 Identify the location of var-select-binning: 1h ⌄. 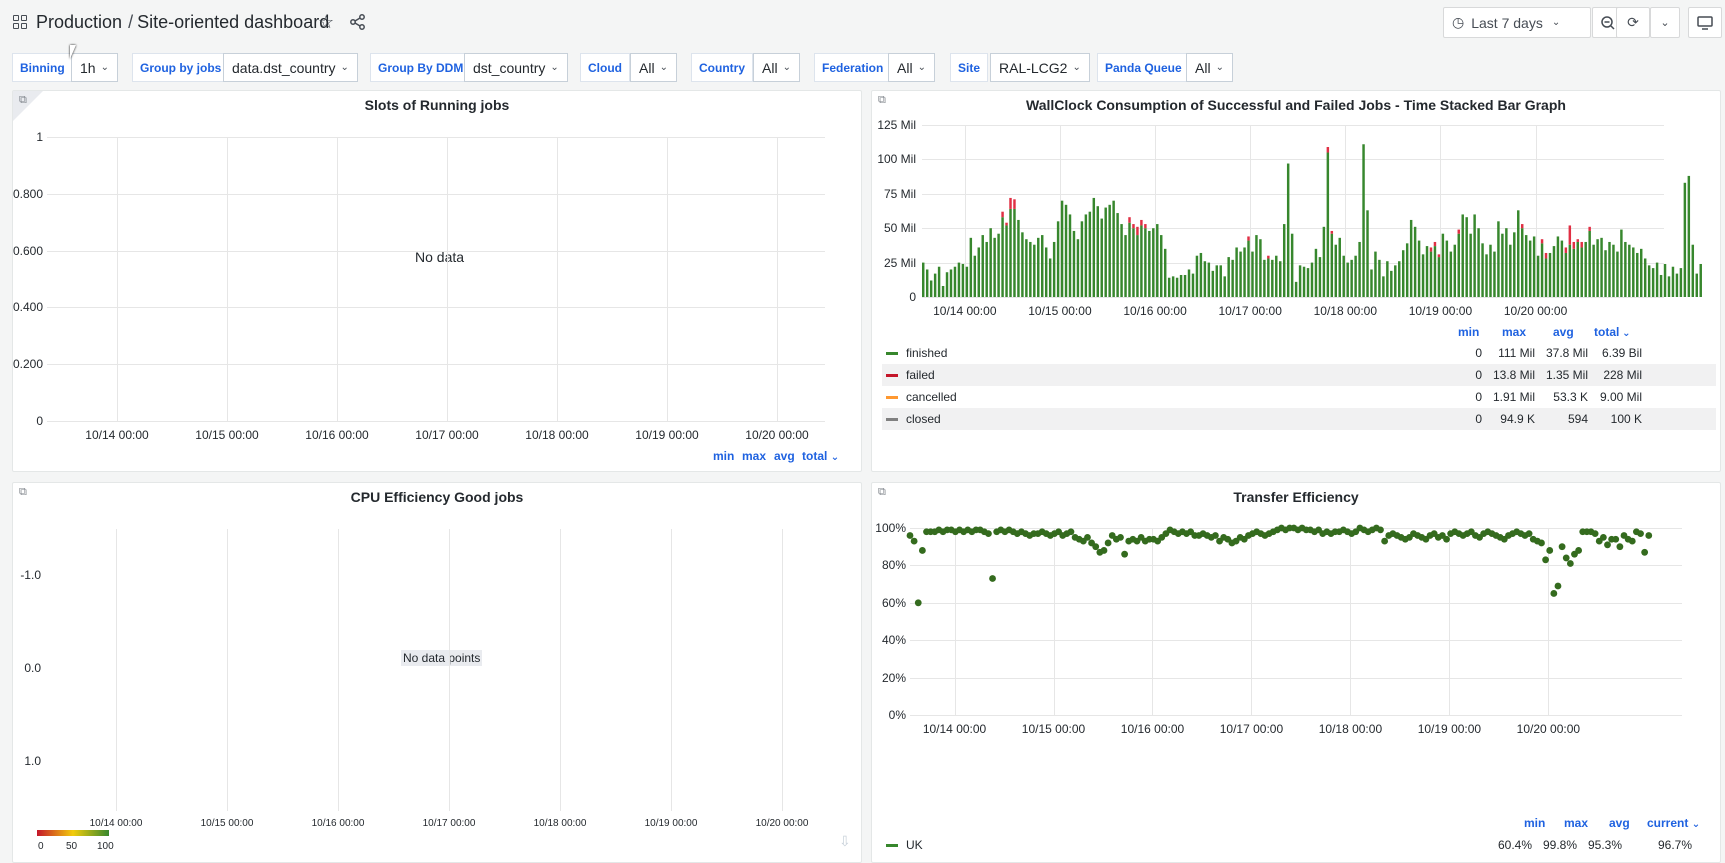
(94, 67).